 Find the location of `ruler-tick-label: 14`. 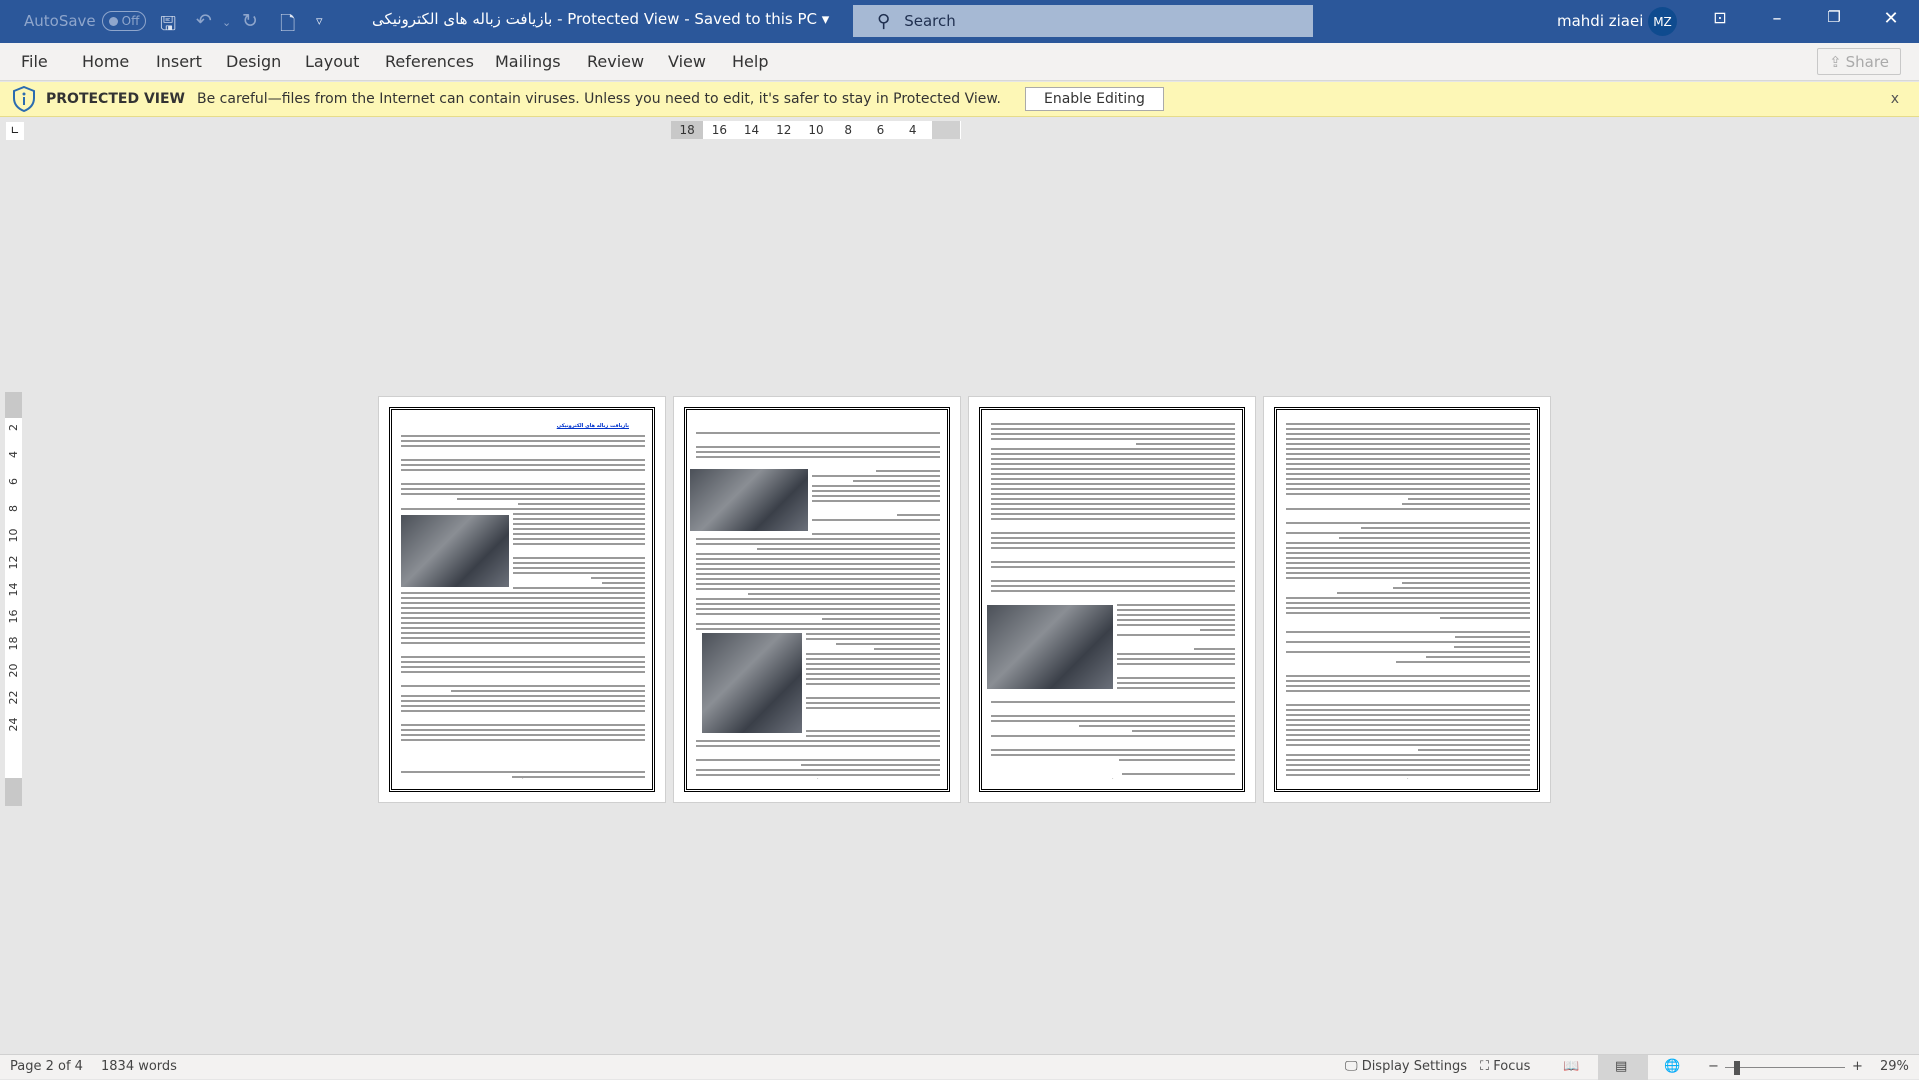

ruler-tick-label: 14 is located at coordinates (13, 589).